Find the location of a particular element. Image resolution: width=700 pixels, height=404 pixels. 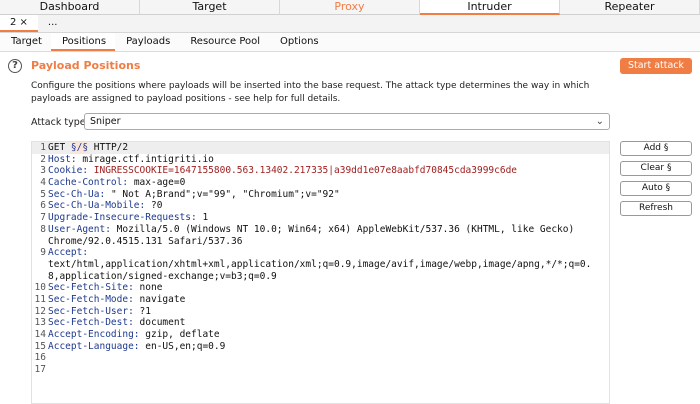

line-number: 13 is located at coordinates (40, 323).